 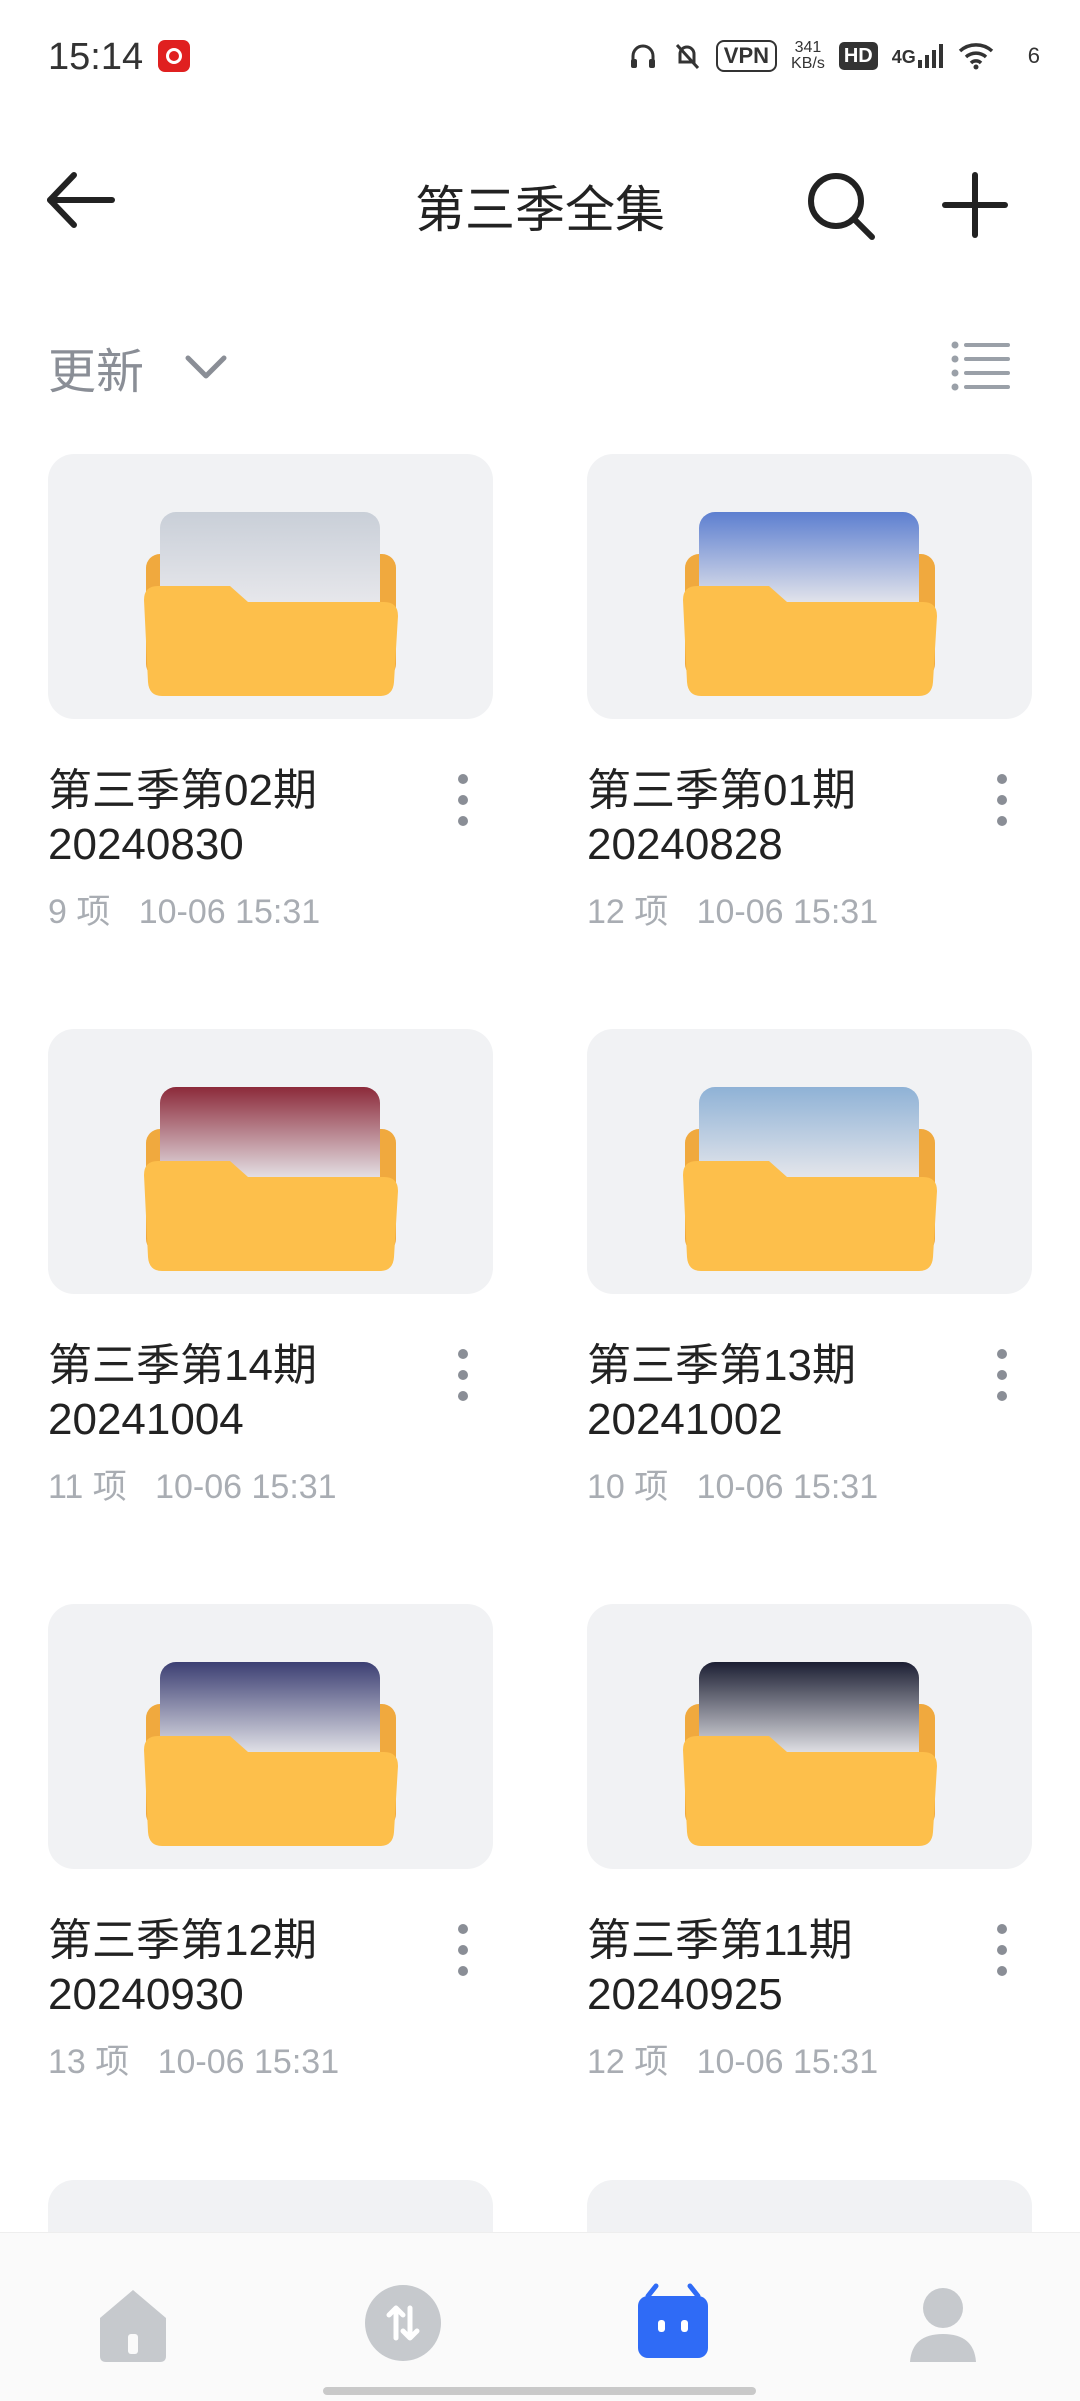 I want to click on folder-title: 第三季第14期 20241004, so click(x=182, y=1392).